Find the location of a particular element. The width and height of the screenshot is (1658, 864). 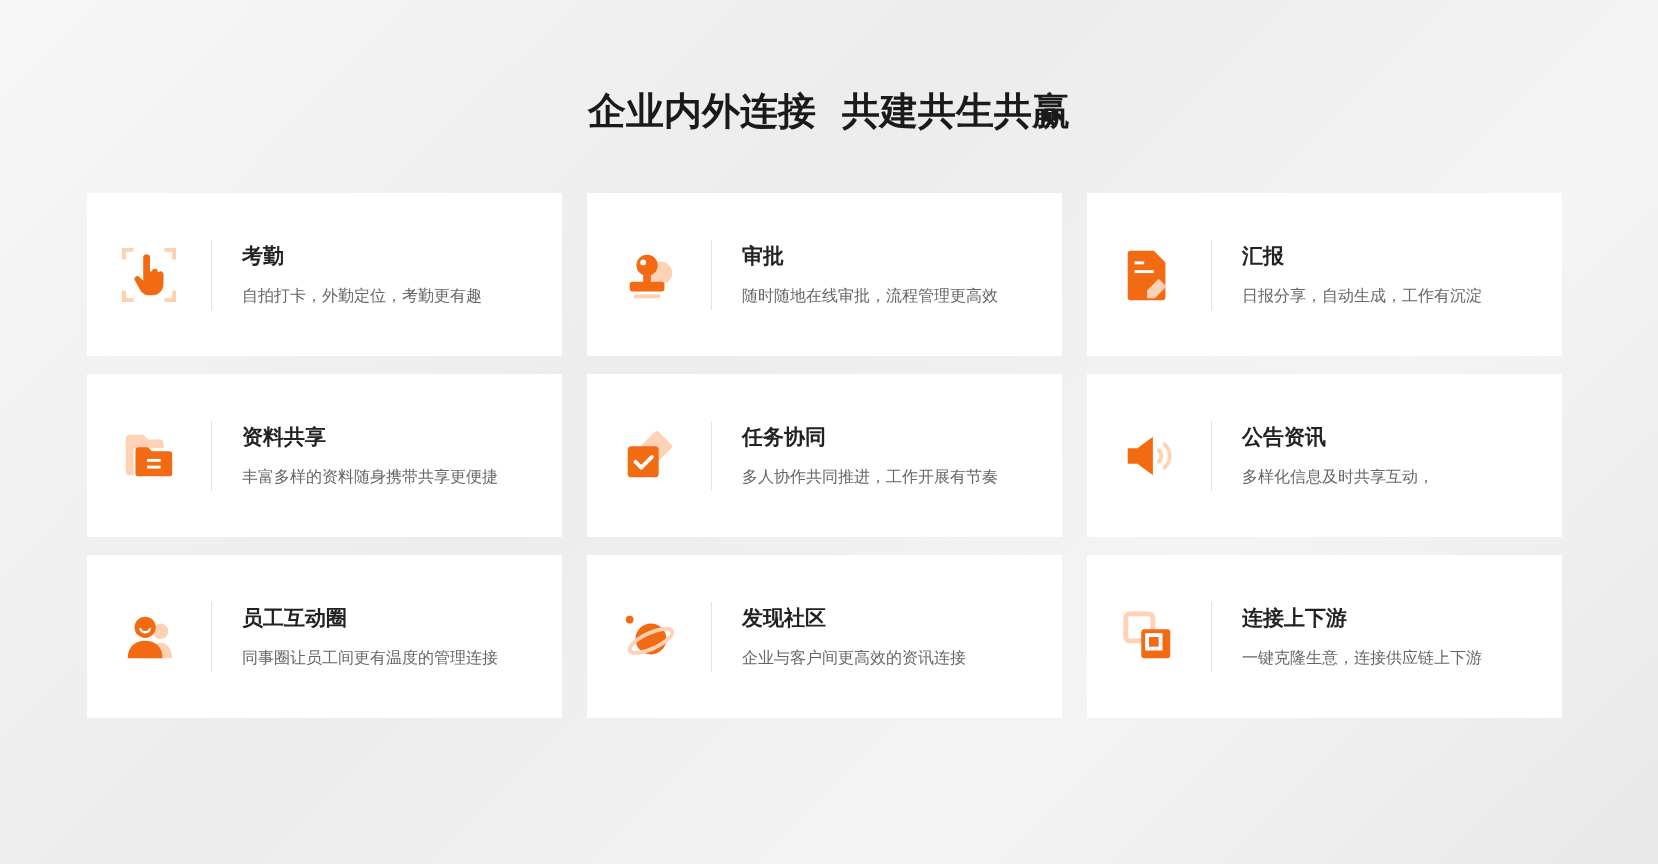

feature-title: 公告资讯 is located at coordinates (1284, 437).